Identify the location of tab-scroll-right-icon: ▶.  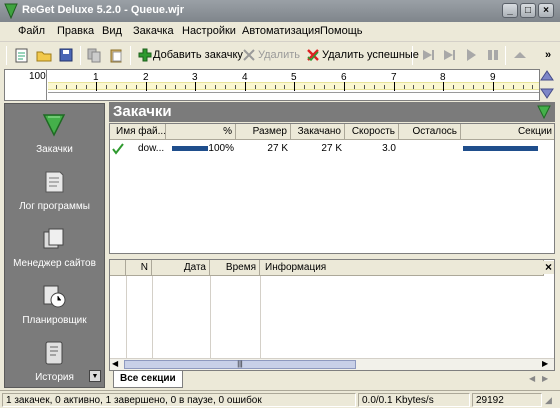
(545, 378).